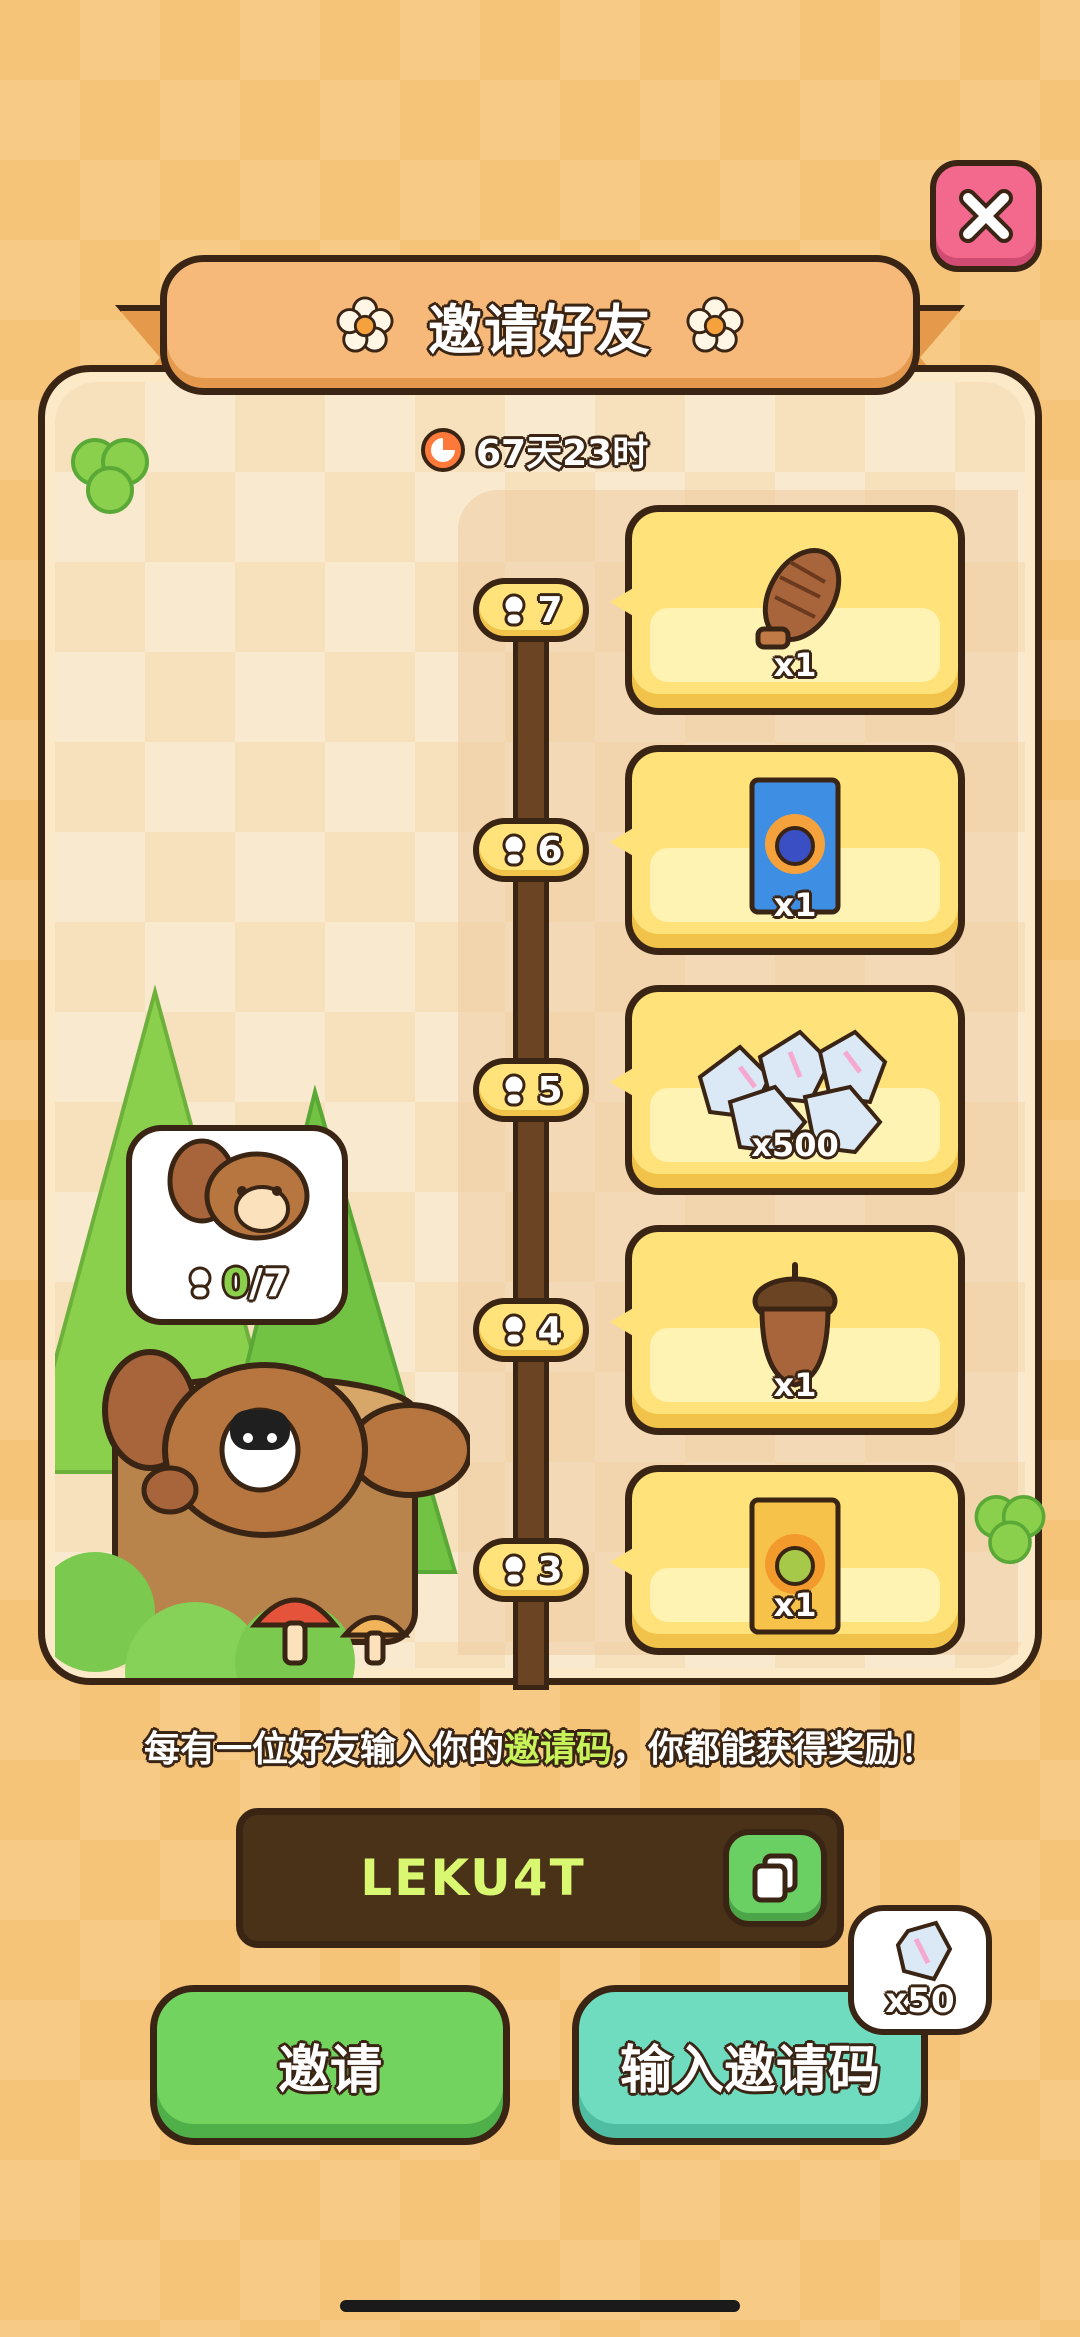 The width and height of the screenshot is (1080, 2337). What do you see at coordinates (286, 1443) in the screenshot?
I see `squirrel-mascot` at bounding box center [286, 1443].